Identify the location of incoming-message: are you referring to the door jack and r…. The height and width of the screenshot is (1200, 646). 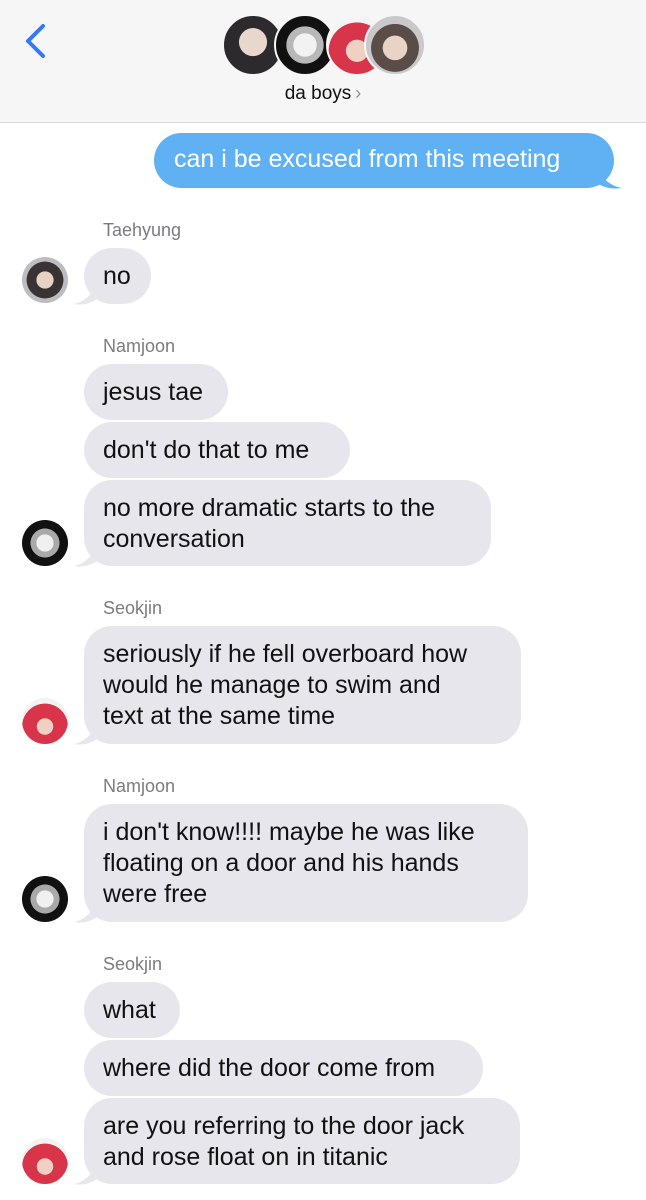
(302, 1141).